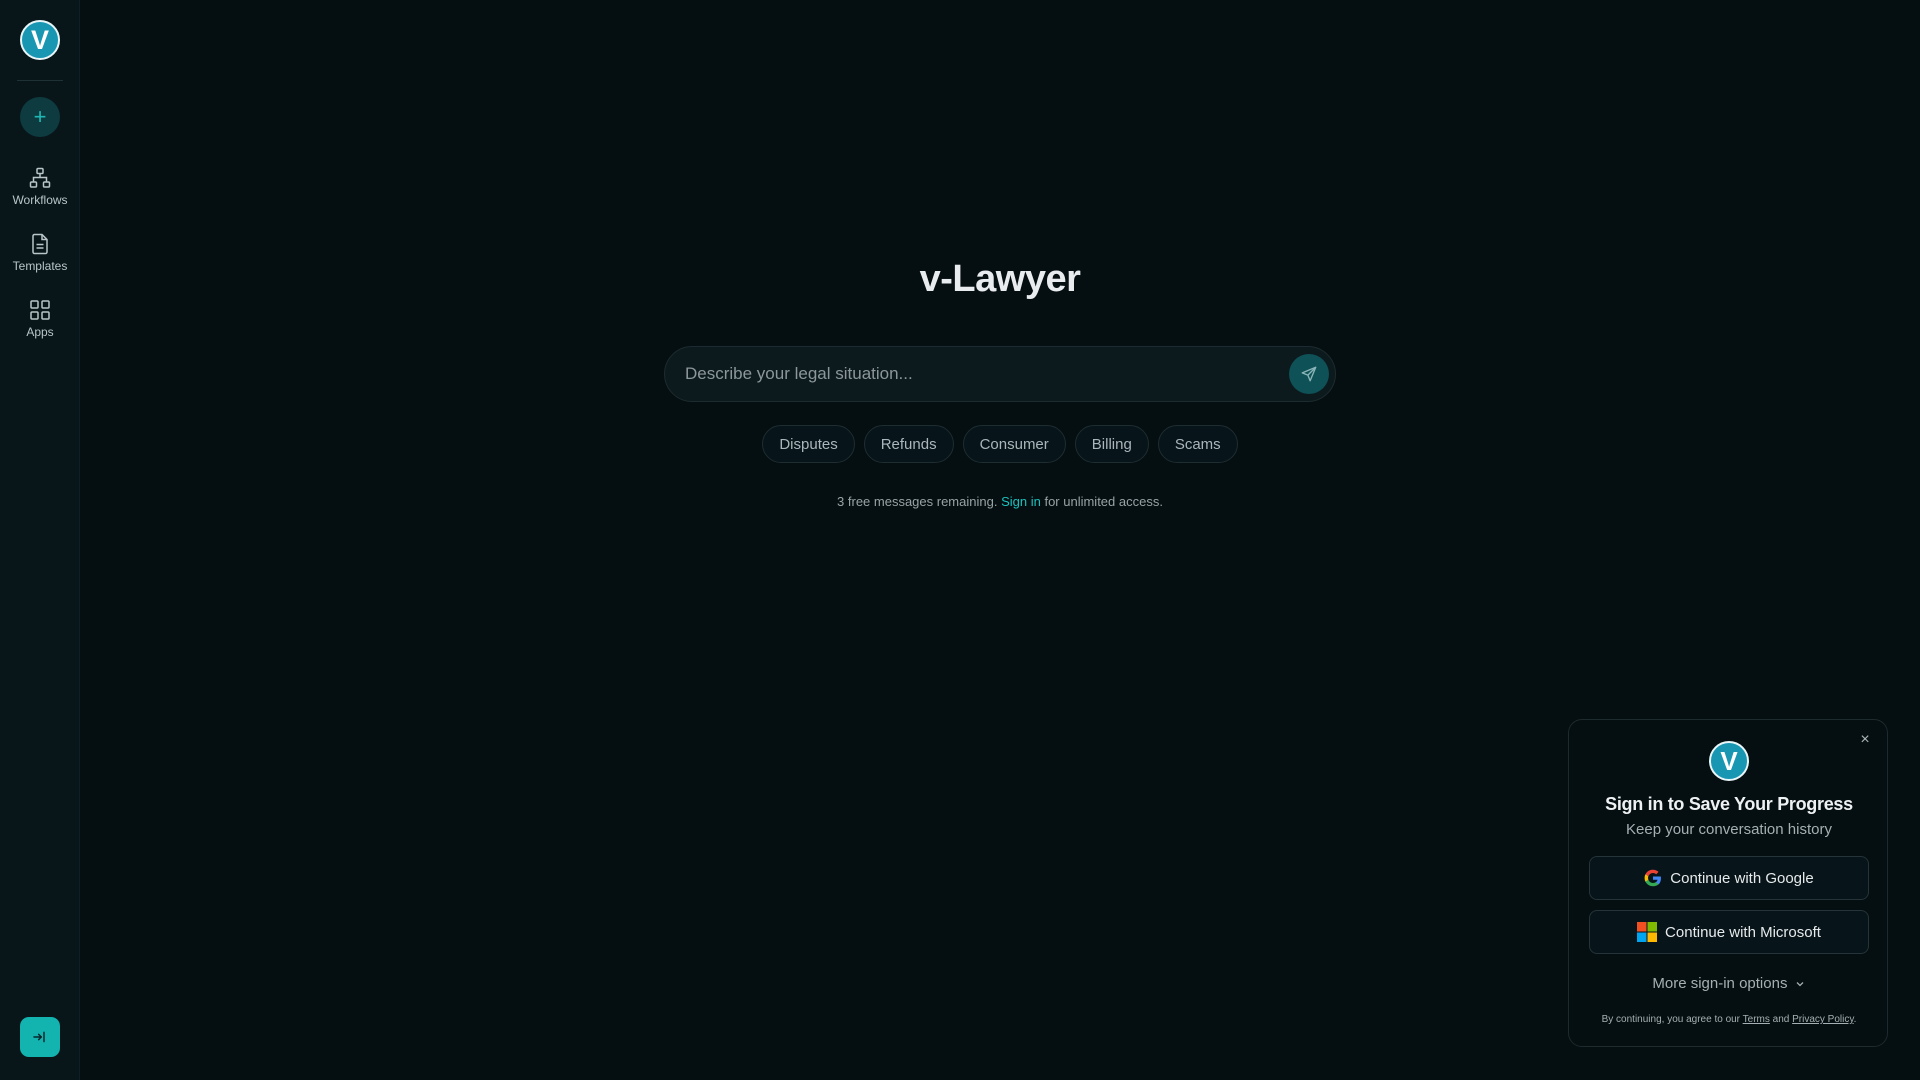 The width and height of the screenshot is (1920, 1080). Describe the element at coordinates (1014, 444) in the screenshot. I see `chip-consumer: Consumer` at that location.